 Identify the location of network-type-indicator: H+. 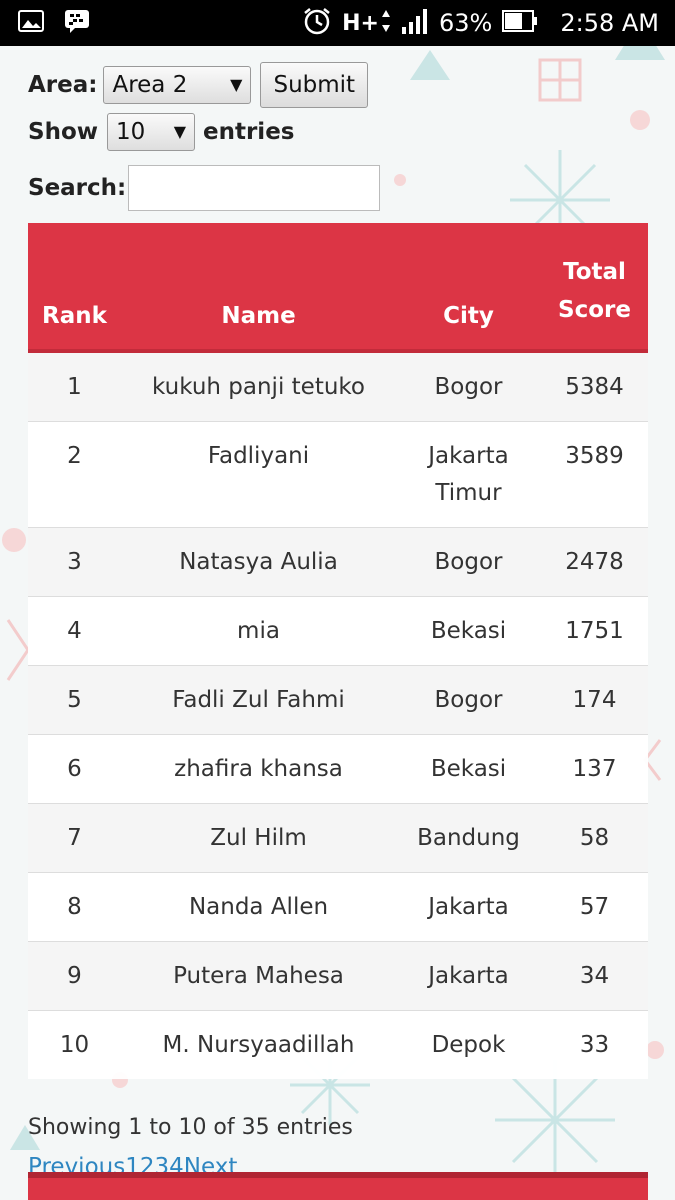
(360, 23).